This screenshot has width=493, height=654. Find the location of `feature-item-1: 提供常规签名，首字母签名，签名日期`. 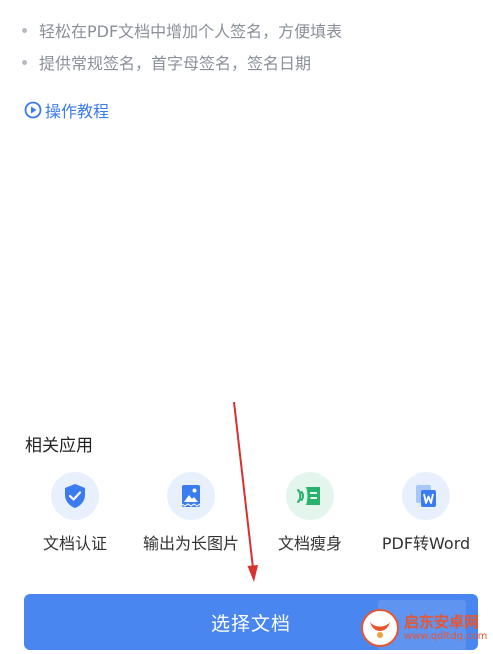

feature-item-1: 提供常规签名，首字母签名，签名日期 is located at coordinates (166, 62).